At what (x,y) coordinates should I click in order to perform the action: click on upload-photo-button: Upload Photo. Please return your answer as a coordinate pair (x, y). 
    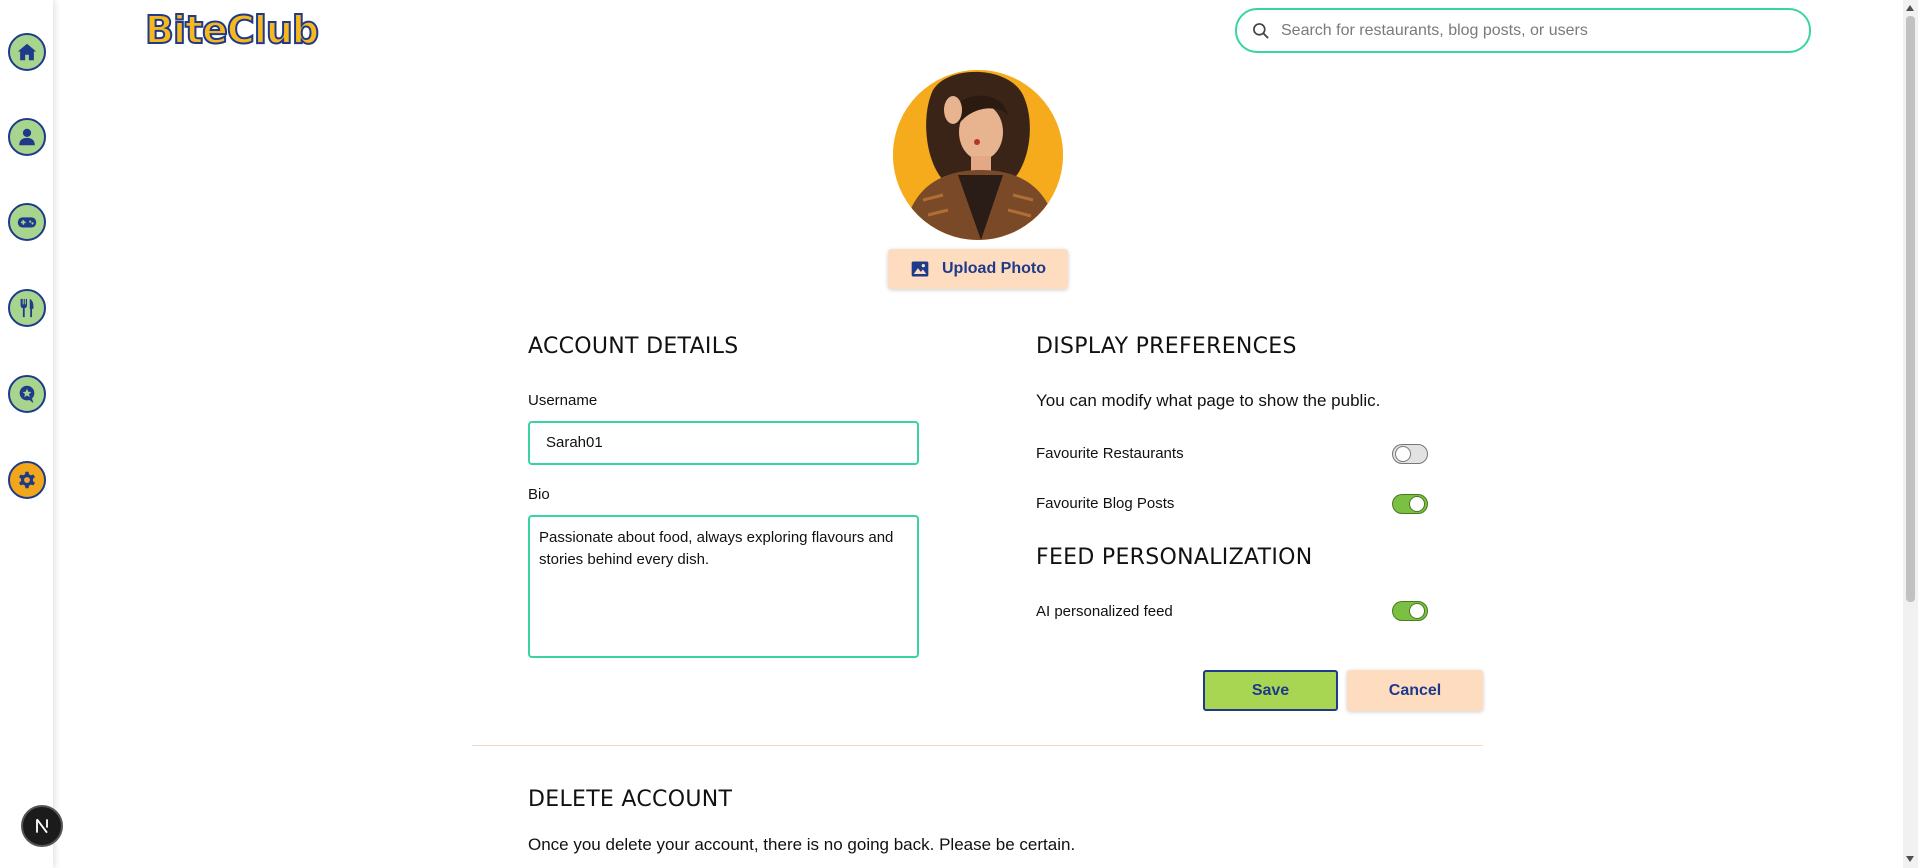
    Looking at the image, I should click on (978, 269).